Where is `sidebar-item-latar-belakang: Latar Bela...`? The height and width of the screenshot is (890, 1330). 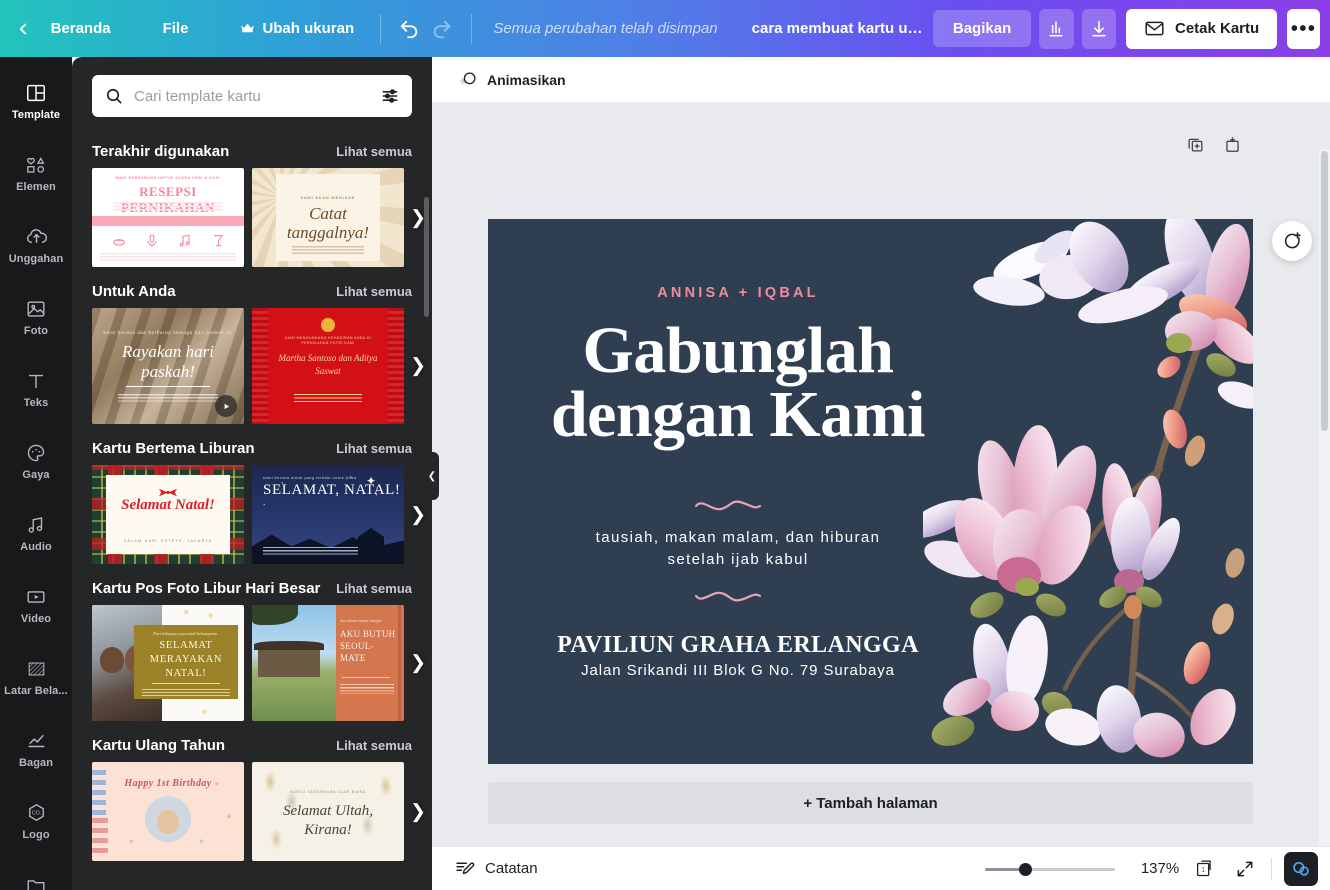
sidebar-item-latar-belakang: Latar Bela... is located at coordinates (36, 677).